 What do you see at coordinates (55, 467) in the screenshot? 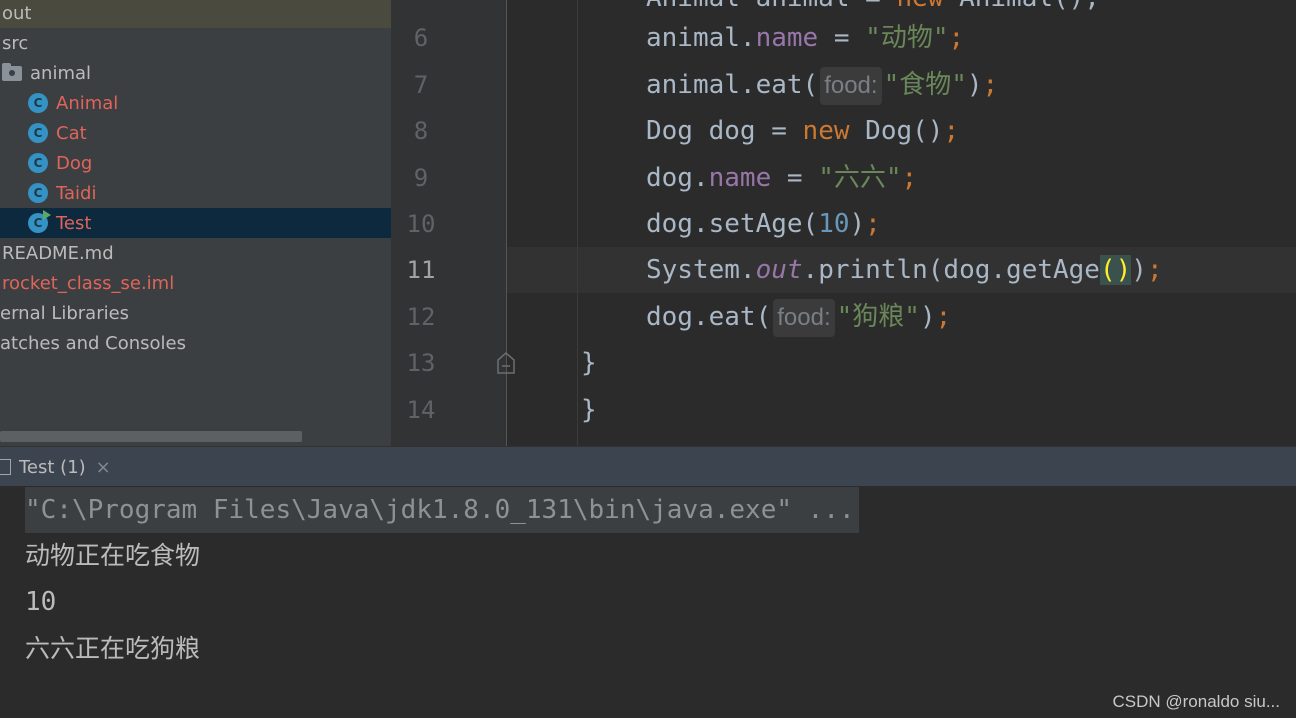
I see `run-tab-test: Test (1) ×` at bounding box center [55, 467].